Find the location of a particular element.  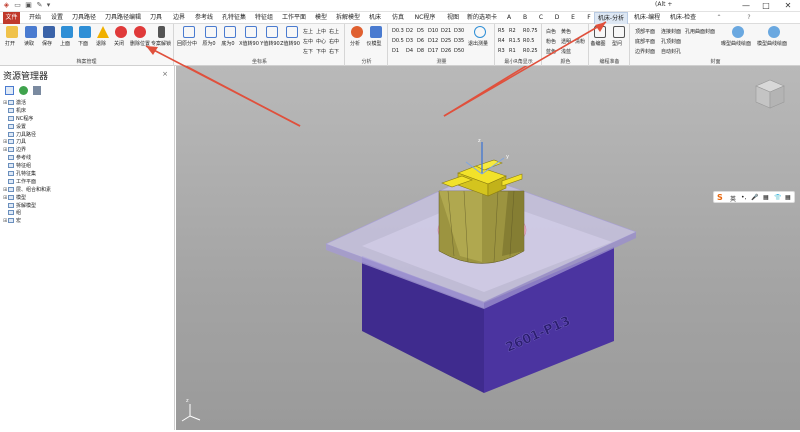

tab-new: 新的选项卡 is located at coordinates (482, 18).